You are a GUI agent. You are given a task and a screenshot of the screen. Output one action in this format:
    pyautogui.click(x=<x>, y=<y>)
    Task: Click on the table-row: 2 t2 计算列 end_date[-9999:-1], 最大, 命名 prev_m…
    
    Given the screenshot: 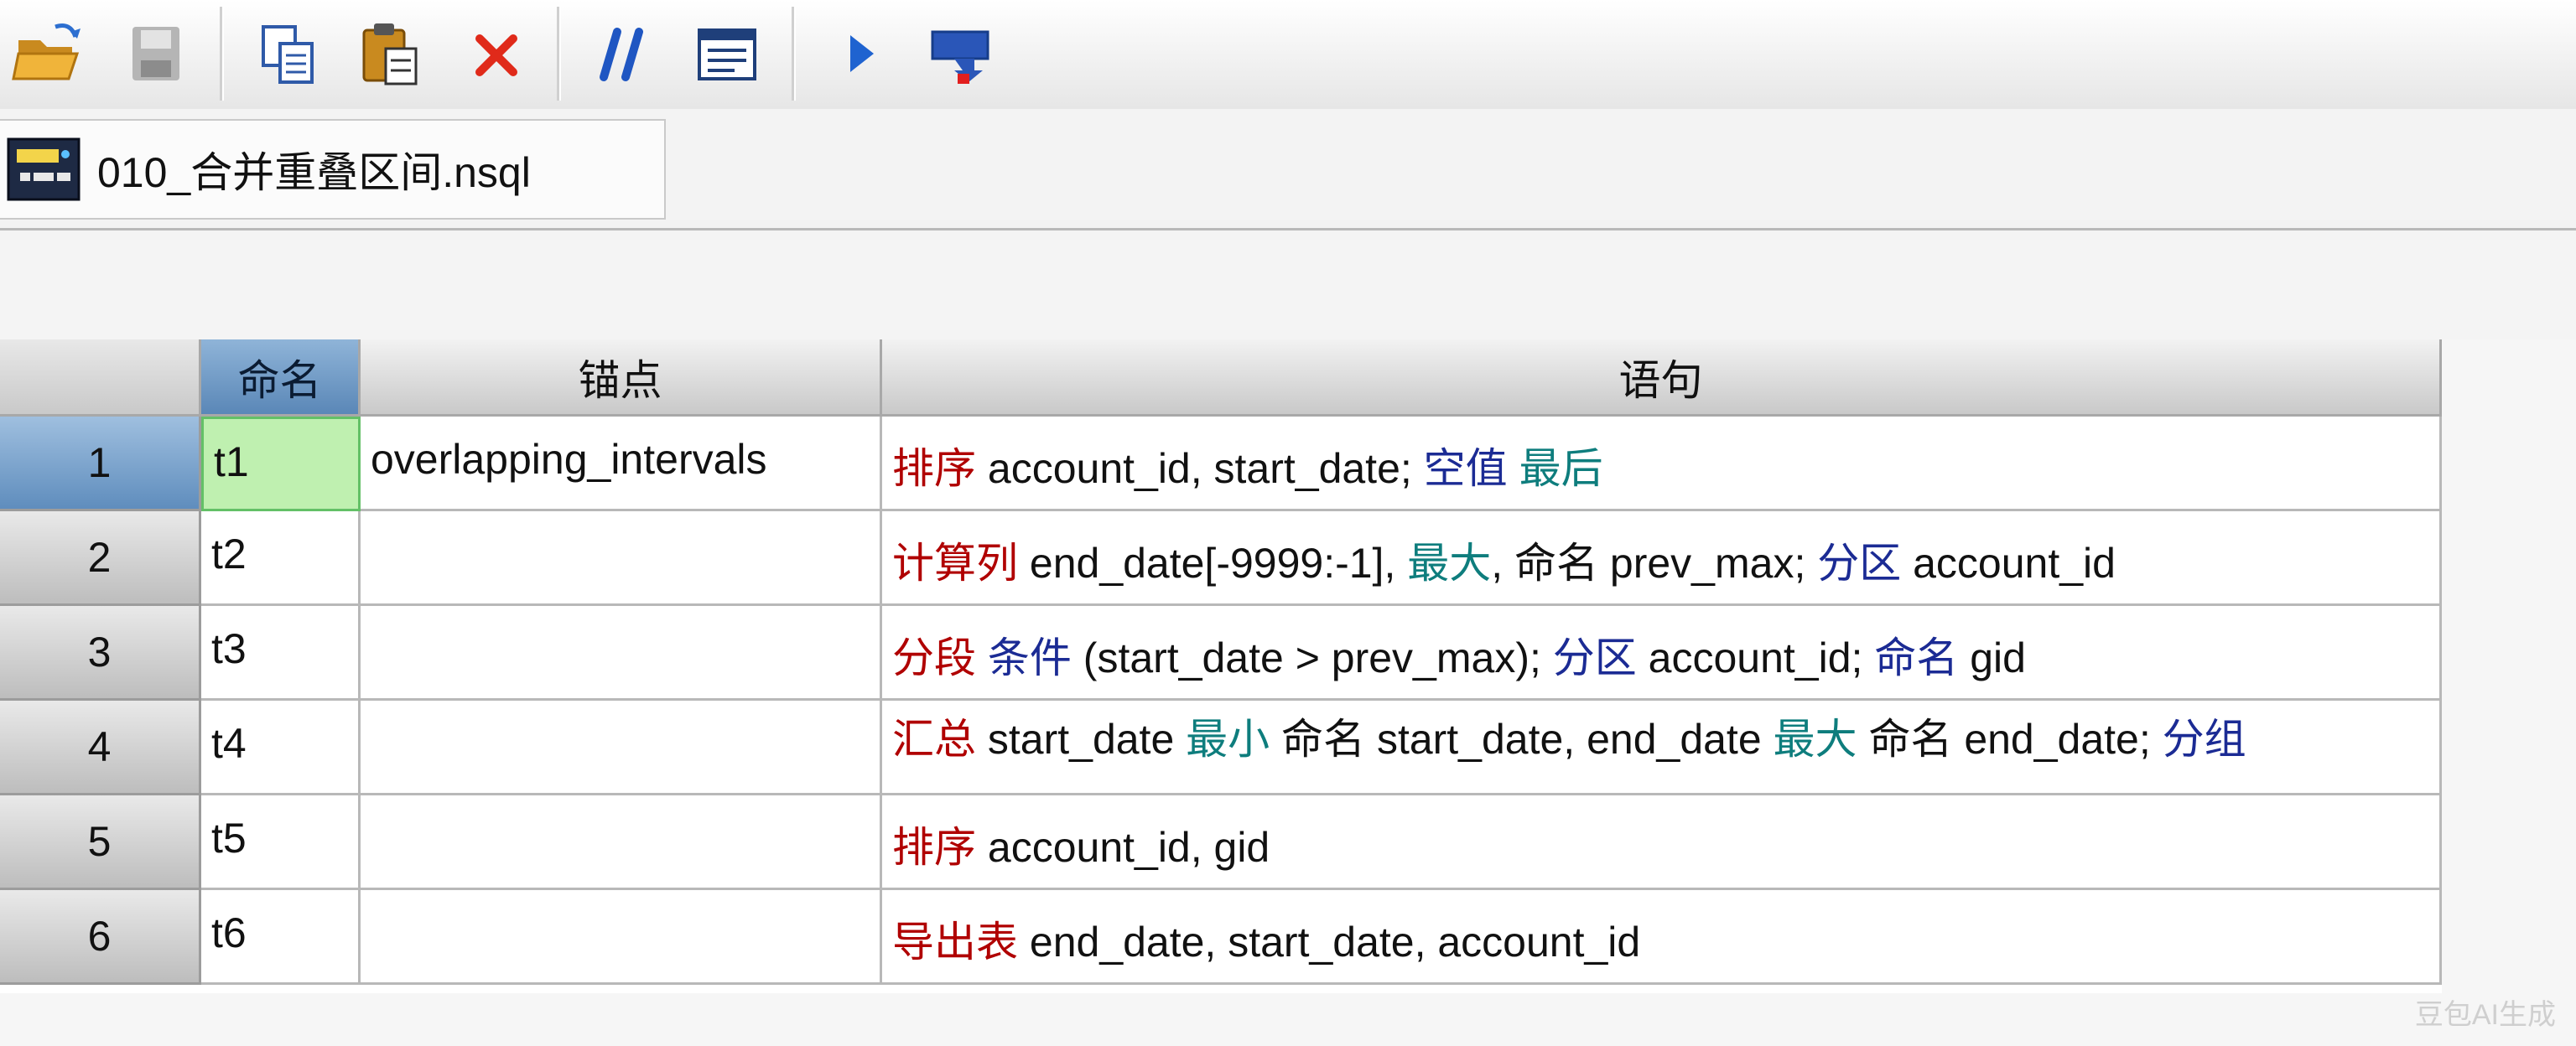 What is the action you would take?
    pyautogui.click(x=1221, y=559)
    